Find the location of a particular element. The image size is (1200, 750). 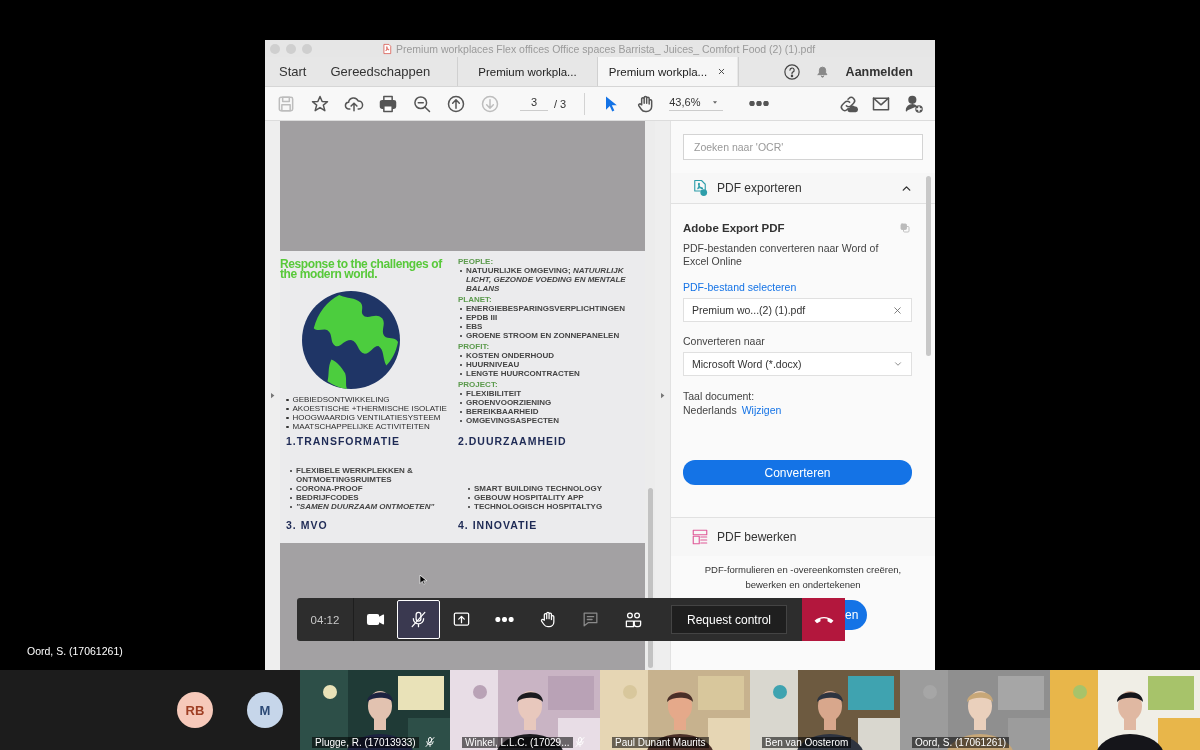

page-number-field: 3 is located at coordinates (534, 103).